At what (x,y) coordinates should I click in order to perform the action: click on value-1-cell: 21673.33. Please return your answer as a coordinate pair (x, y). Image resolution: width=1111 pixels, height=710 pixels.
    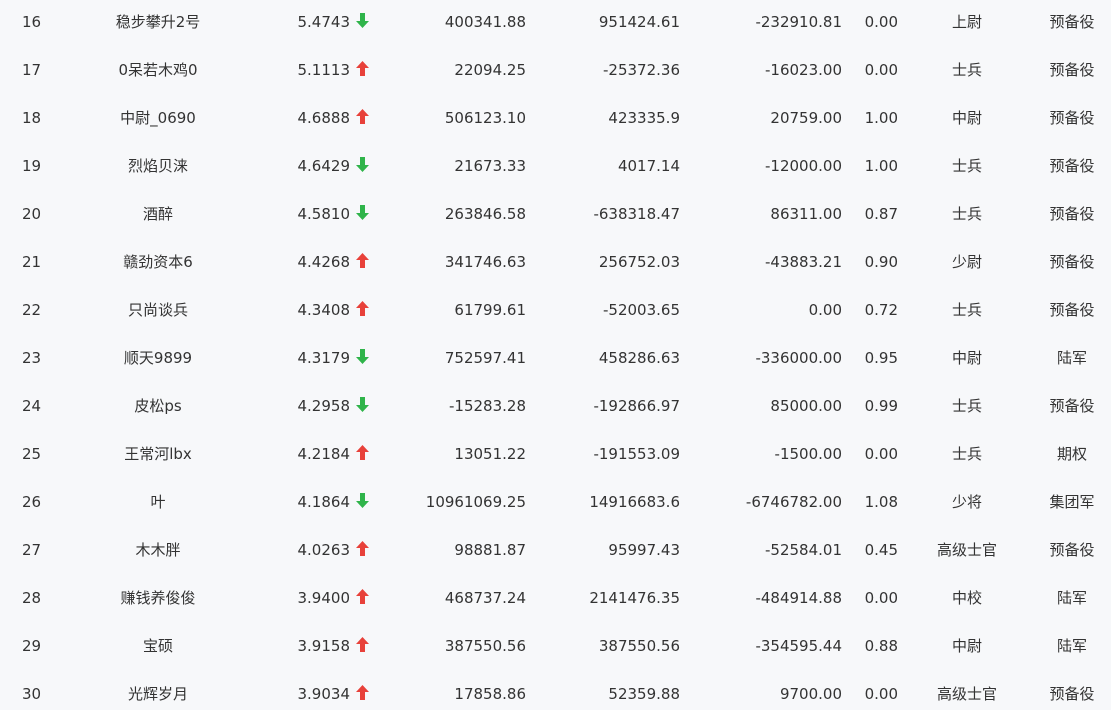
    Looking at the image, I should click on (490, 166).